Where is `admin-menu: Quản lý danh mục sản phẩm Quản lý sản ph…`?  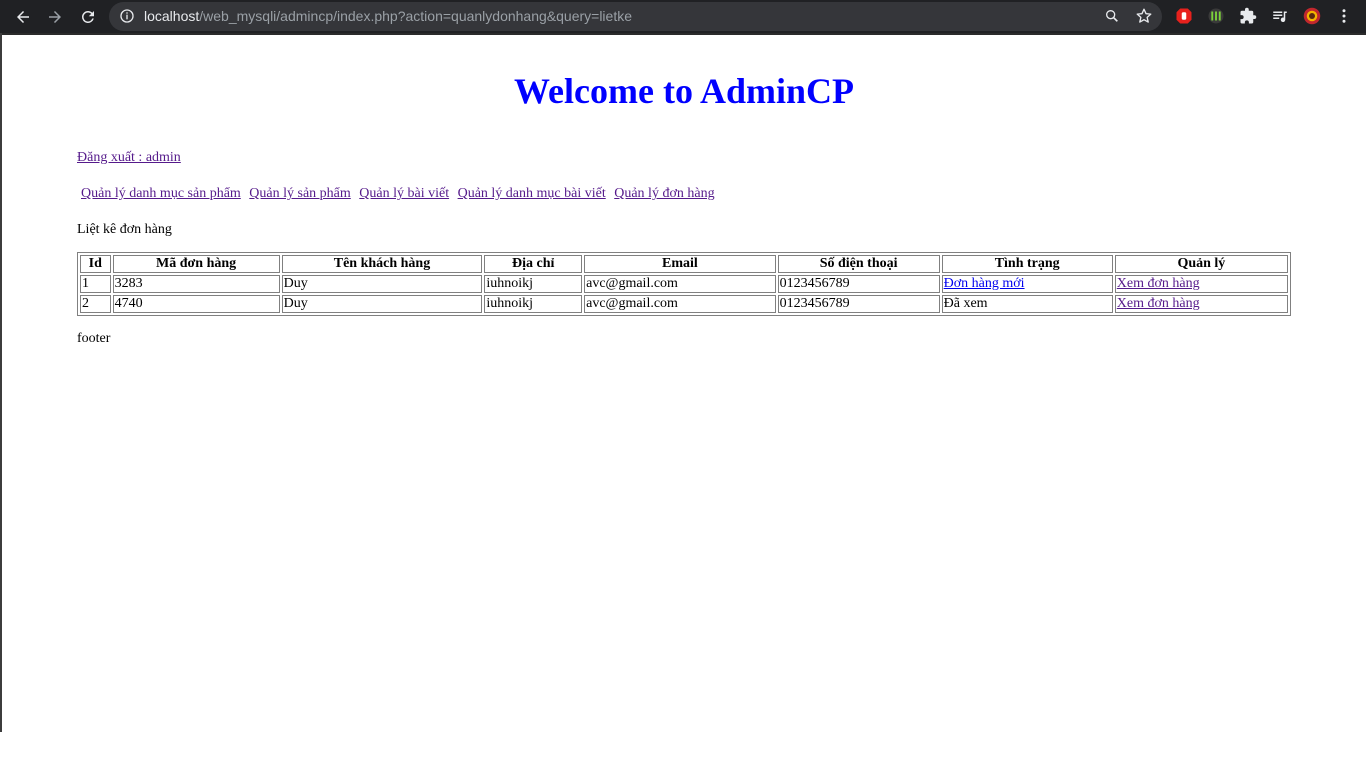 admin-menu: Quản lý danh mục sản phẩm Quản lý sản ph… is located at coordinates (396, 193).